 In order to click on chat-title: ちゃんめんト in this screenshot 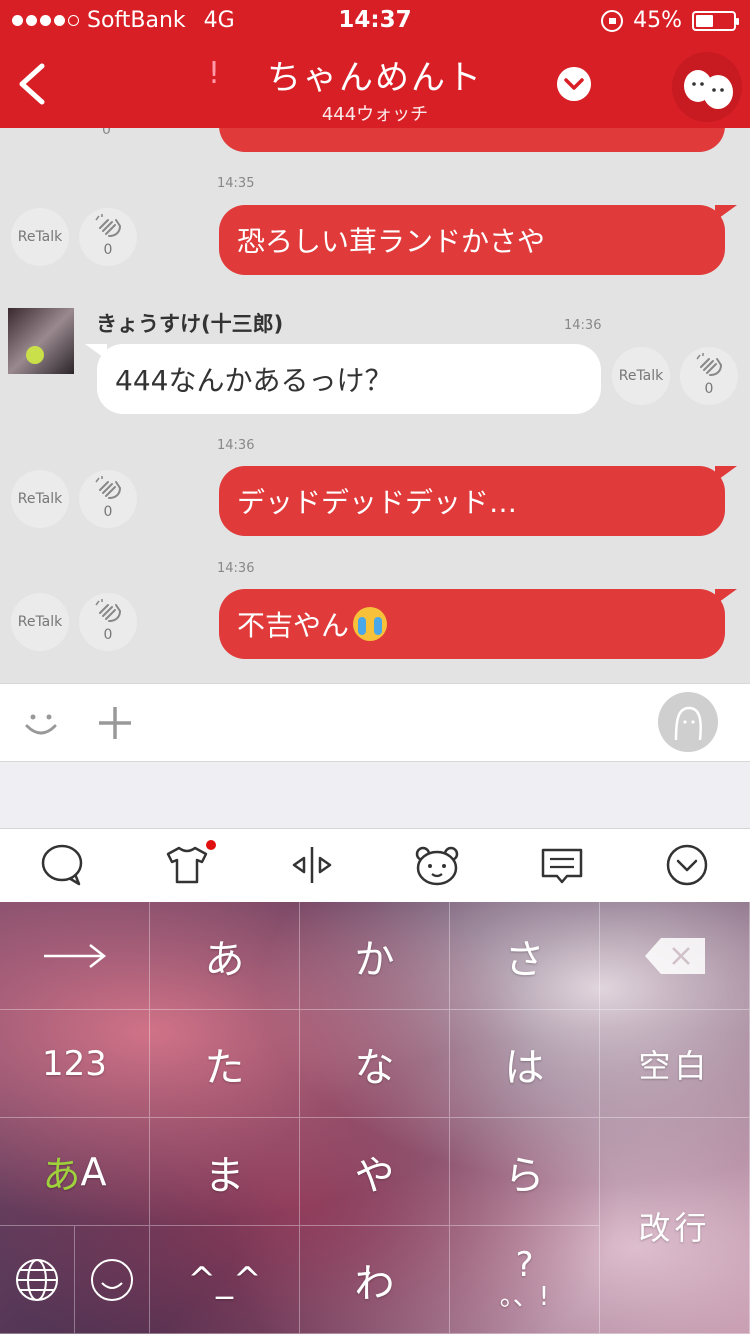, I will do `click(375, 78)`.